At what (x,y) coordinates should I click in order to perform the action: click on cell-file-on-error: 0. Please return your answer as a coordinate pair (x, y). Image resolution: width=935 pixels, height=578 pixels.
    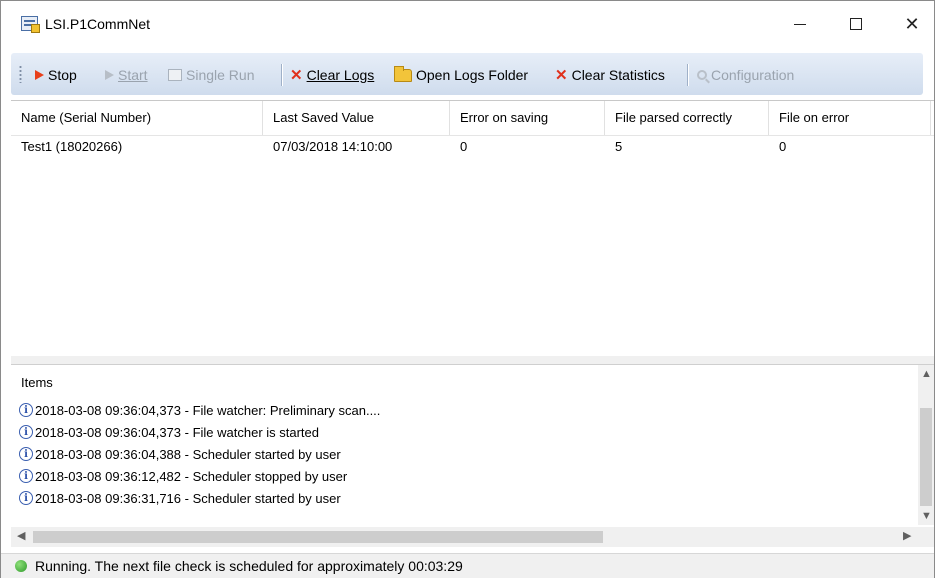
    Looking at the image, I should click on (783, 146).